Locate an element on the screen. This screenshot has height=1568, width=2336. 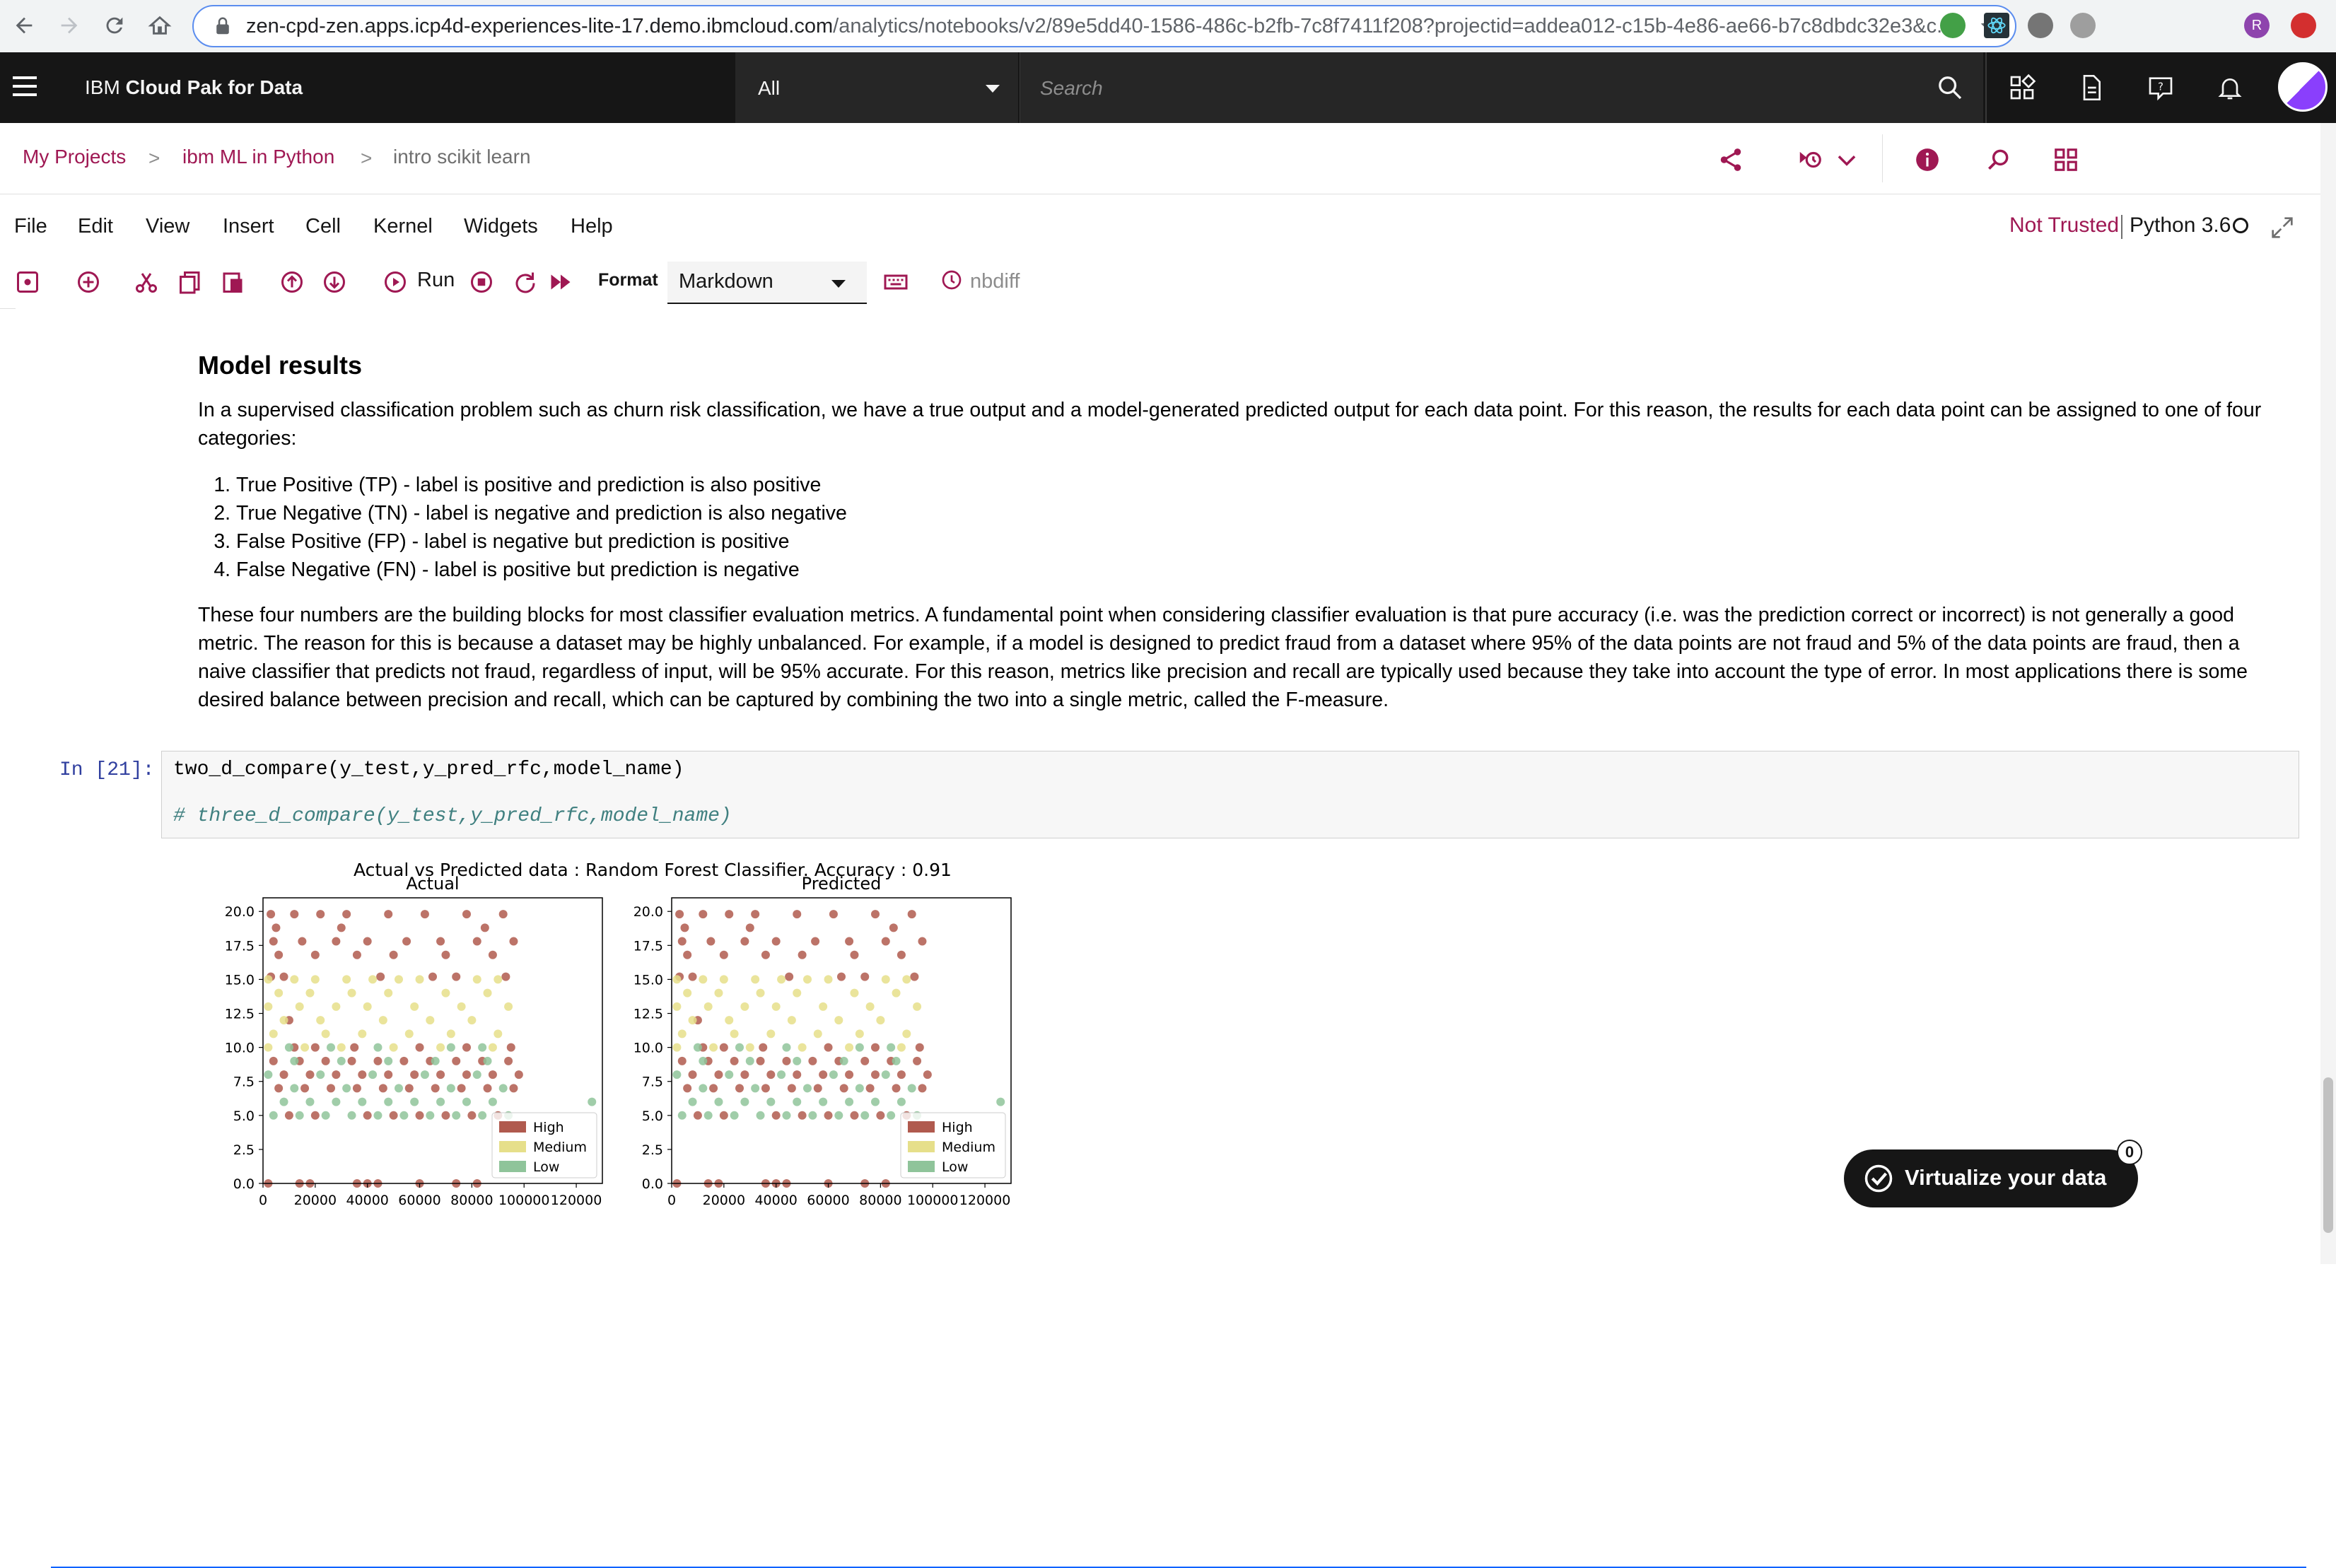
scrollbar-thumb is located at coordinates (2328, 1155).